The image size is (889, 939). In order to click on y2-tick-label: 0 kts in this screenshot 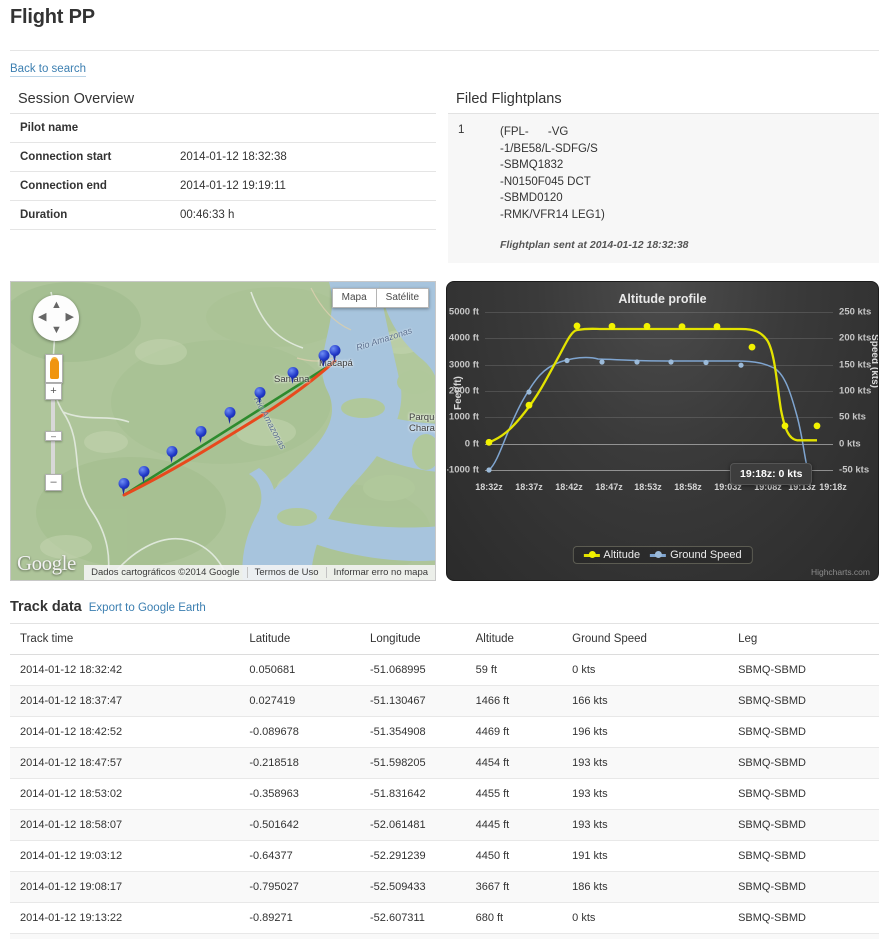, I will do `click(850, 444)`.